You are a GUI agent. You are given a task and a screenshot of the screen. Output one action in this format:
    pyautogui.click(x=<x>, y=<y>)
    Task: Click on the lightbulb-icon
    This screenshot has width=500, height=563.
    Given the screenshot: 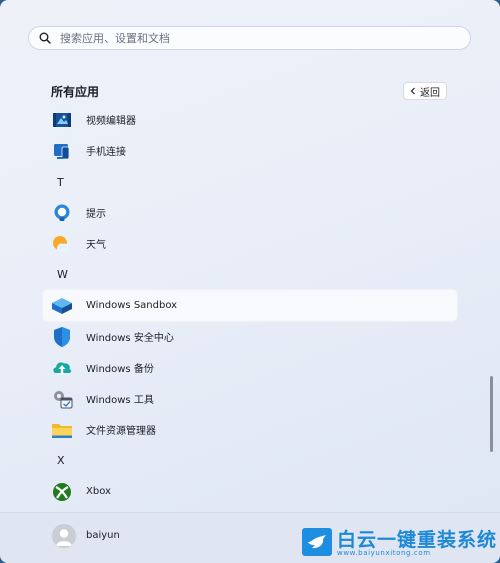 What is the action you would take?
    pyautogui.click(x=62, y=213)
    